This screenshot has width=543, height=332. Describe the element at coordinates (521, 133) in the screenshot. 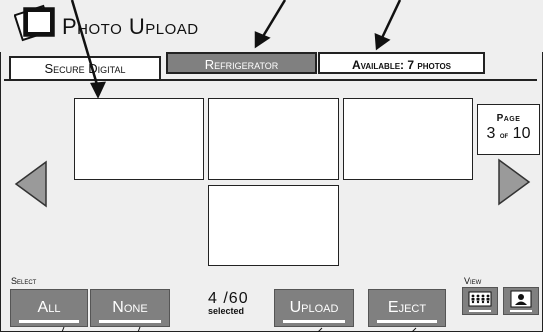

I see `total-pages: 10` at that location.